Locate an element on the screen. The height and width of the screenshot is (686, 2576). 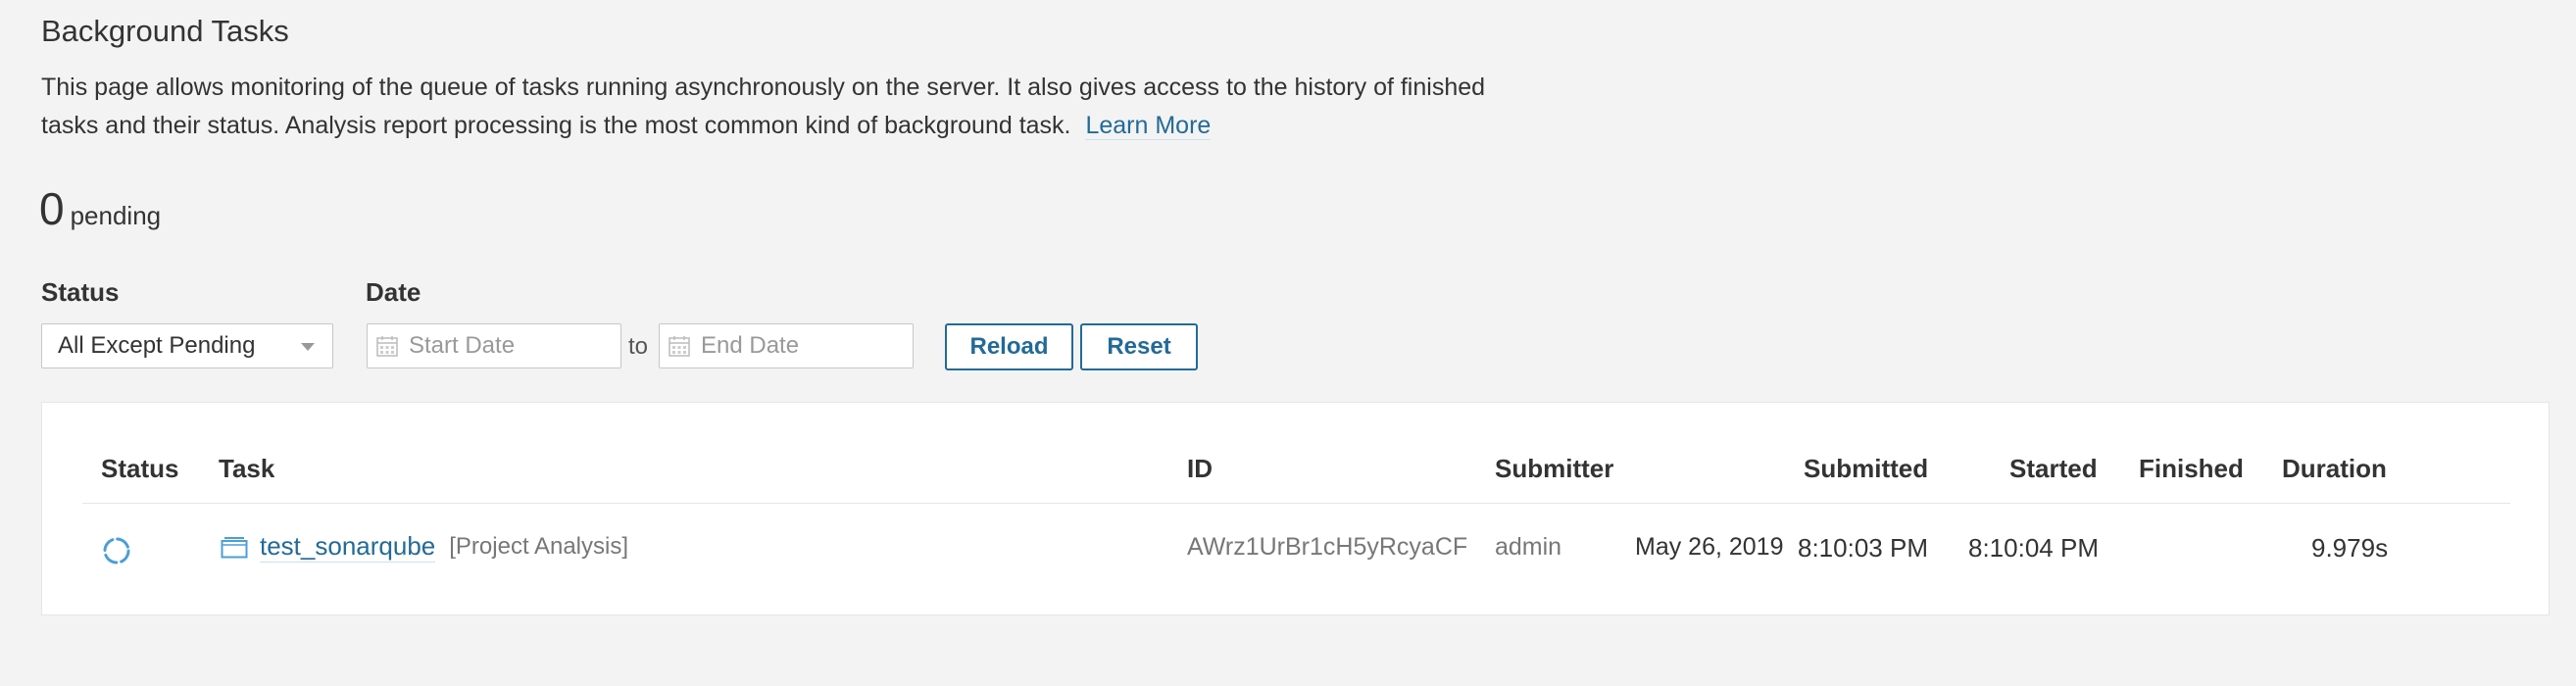
column-header-task: Task is located at coordinates (247, 468).